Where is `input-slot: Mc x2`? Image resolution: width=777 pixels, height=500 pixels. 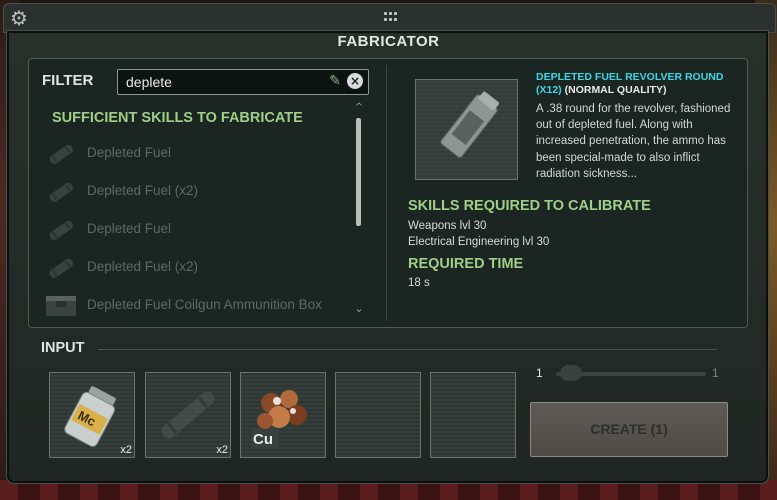 input-slot: Mc x2 is located at coordinates (92, 415).